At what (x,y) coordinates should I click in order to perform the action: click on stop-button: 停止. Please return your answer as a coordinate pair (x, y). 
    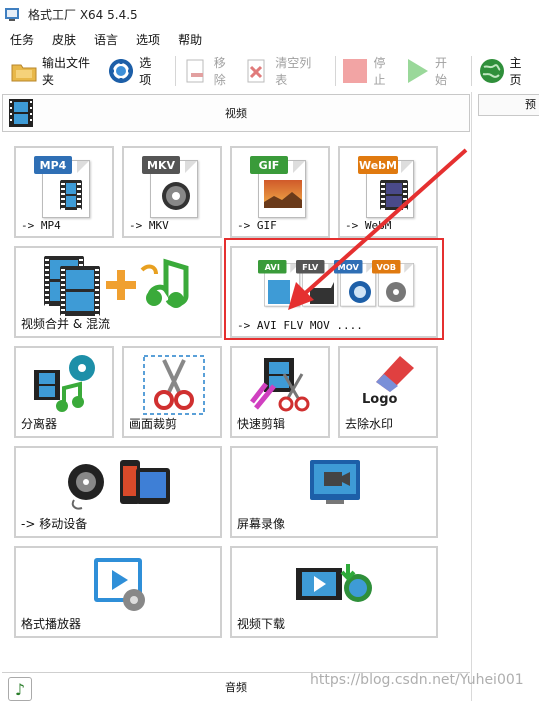
    Looking at the image, I should click on (369, 71).